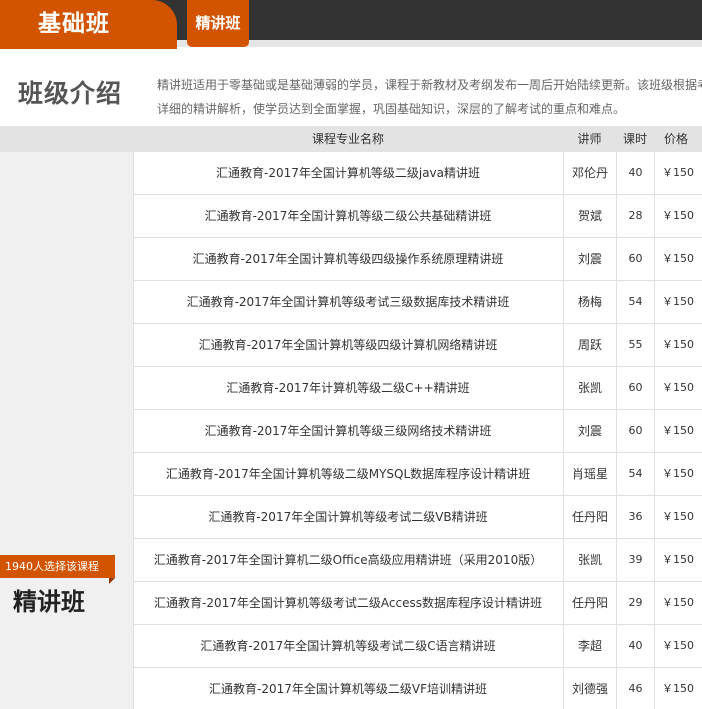 The height and width of the screenshot is (709, 702). I want to click on course-hours: 29, so click(635, 603).